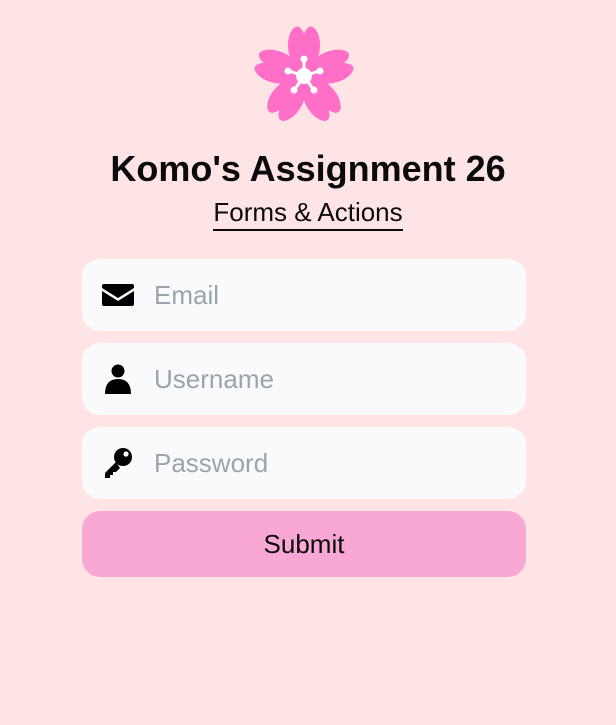  Describe the element at coordinates (304, 544) in the screenshot. I see `submit-button: Submit` at that location.